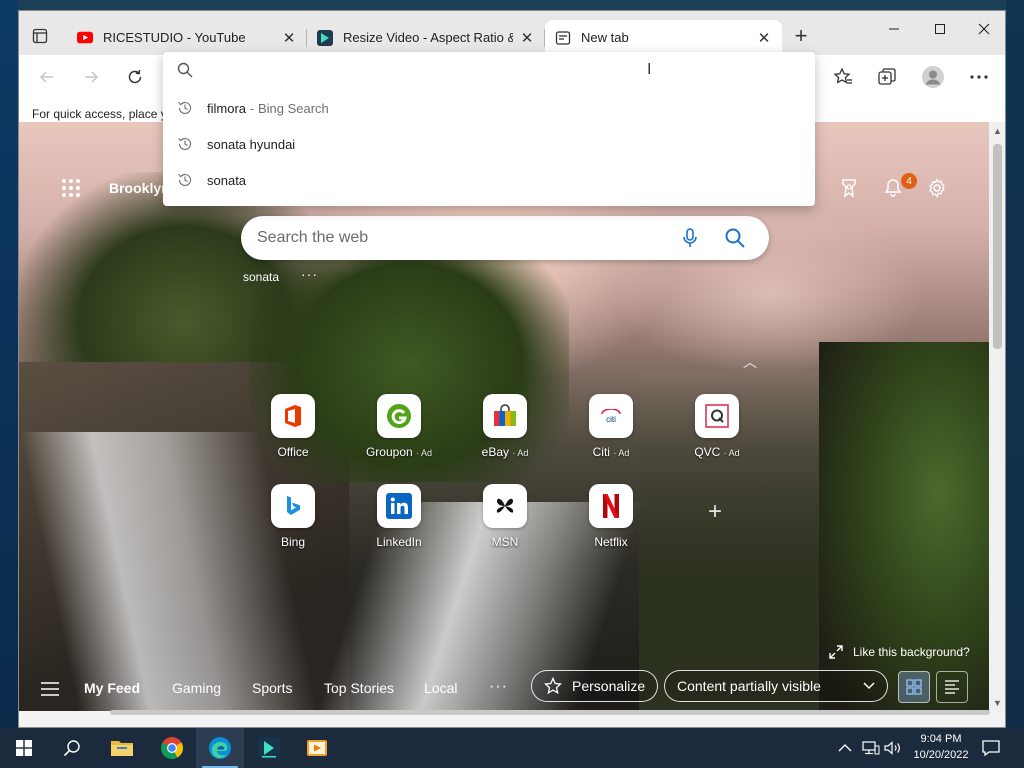 This screenshot has height=768, width=1024. What do you see at coordinates (325, 37) in the screenshot?
I see `filmora-icon` at bounding box center [325, 37].